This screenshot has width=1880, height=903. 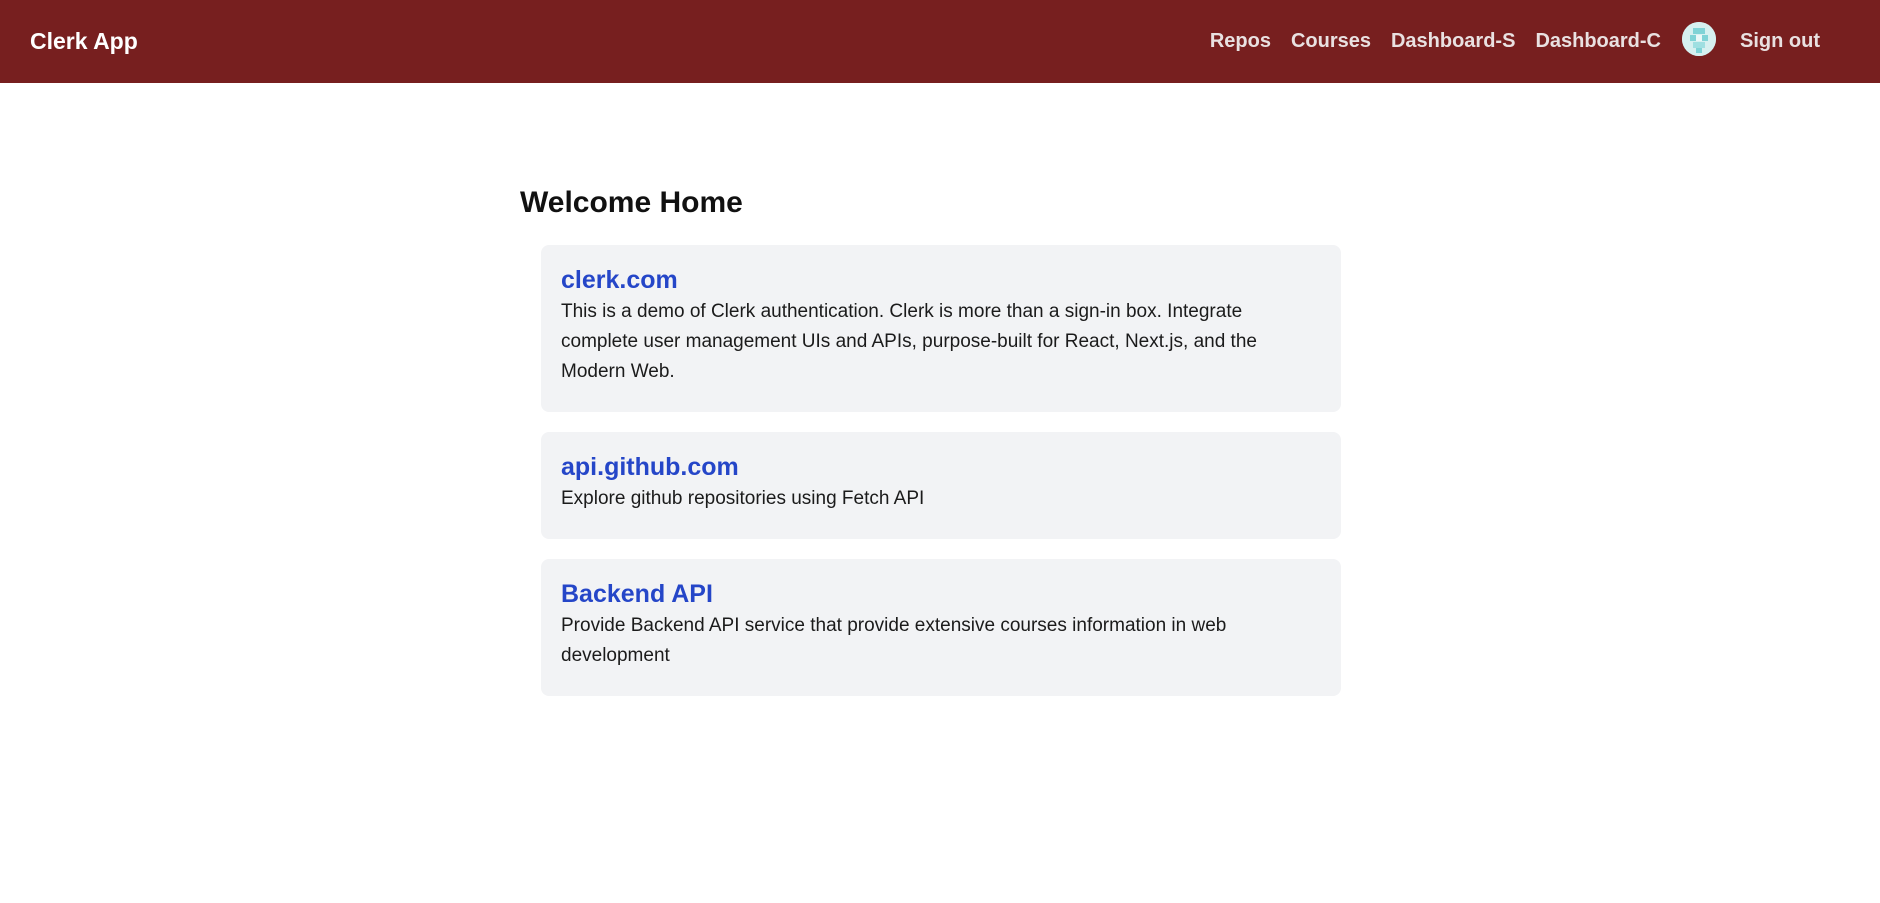 What do you see at coordinates (941, 280) in the screenshot?
I see `card-title-link: clerk.com` at bounding box center [941, 280].